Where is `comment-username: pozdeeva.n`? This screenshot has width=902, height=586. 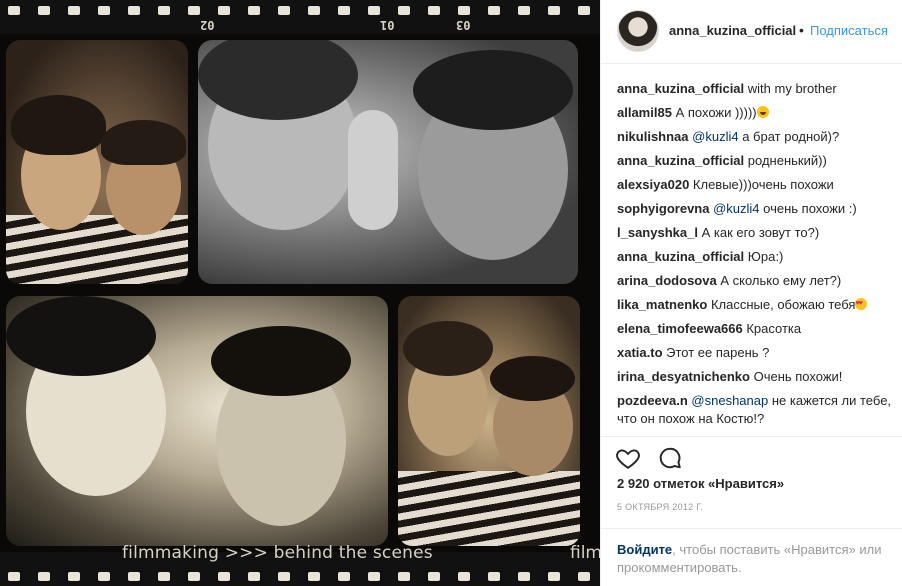
comment-username: pozdeeva.n is located at coordinates (652, 400).